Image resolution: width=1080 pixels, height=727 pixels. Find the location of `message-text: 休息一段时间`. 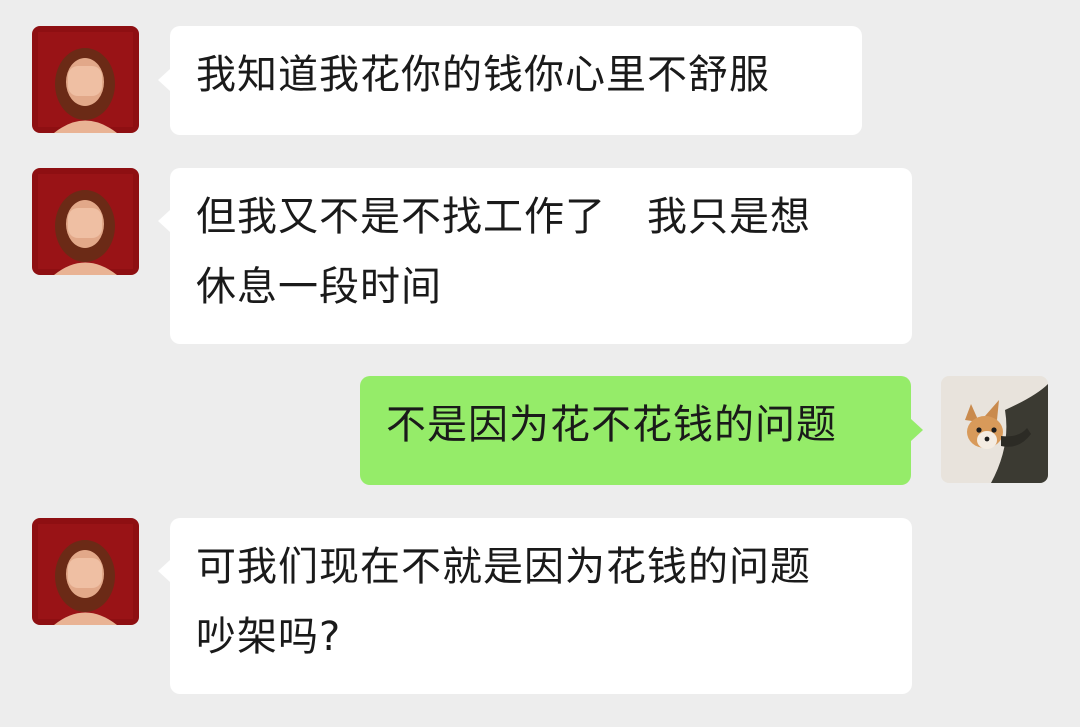

message-text: 休息一段时间 is located at coordinates (319, 287).